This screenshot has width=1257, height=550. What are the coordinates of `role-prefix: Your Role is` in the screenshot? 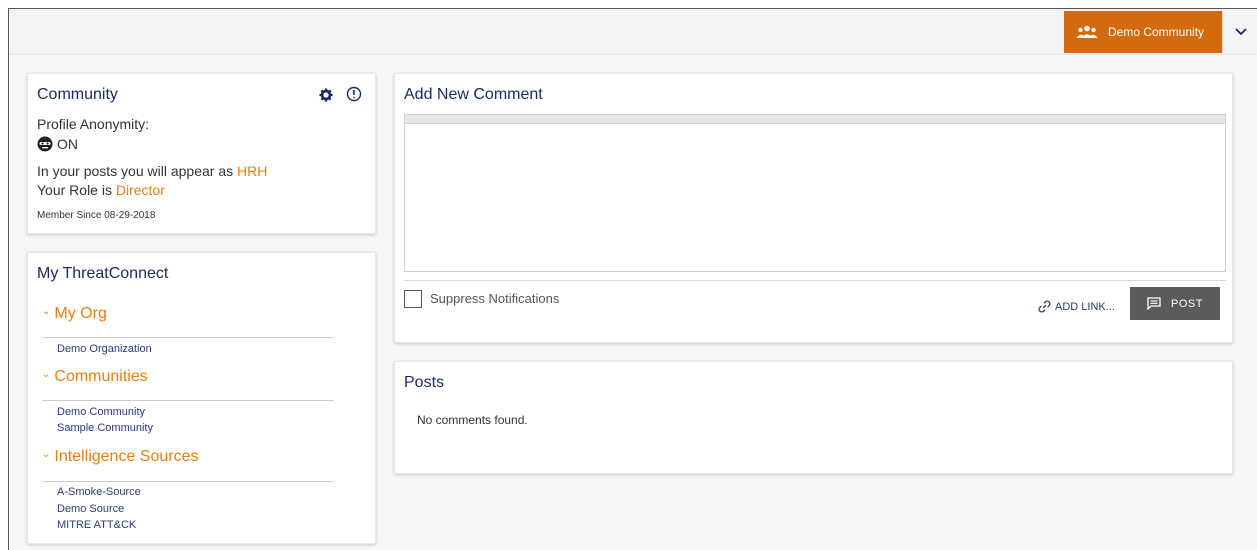 It's located at (76, 190).